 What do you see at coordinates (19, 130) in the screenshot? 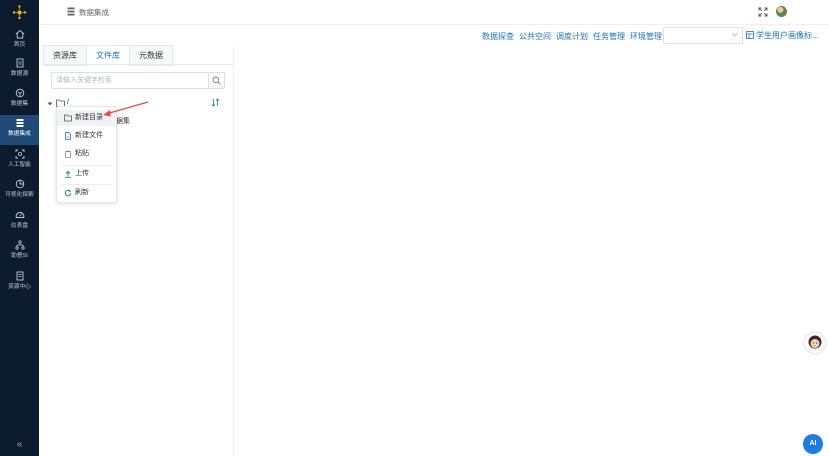
I see `nav-item-integration: 数据集成` at bounding box center [19, 130].